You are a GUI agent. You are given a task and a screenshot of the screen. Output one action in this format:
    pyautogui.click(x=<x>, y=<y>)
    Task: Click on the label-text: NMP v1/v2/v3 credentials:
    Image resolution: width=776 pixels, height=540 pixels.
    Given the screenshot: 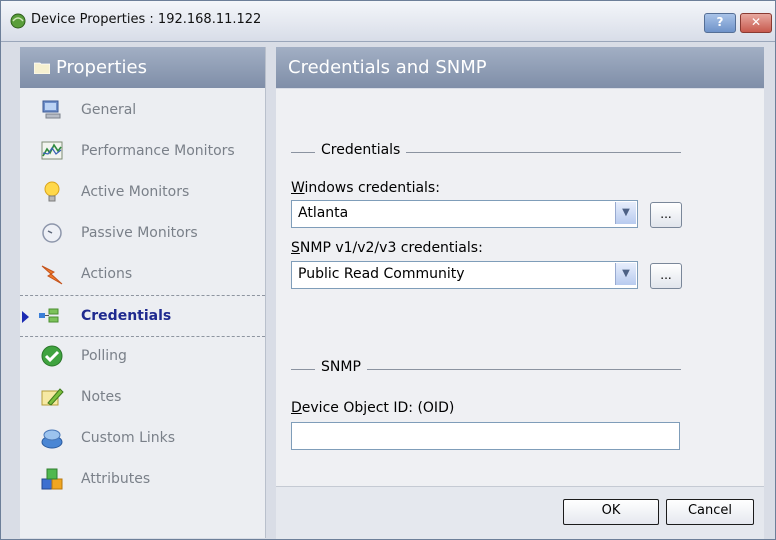 What is the action you would take?
    pyautogui.click(x=391, y=248)
    